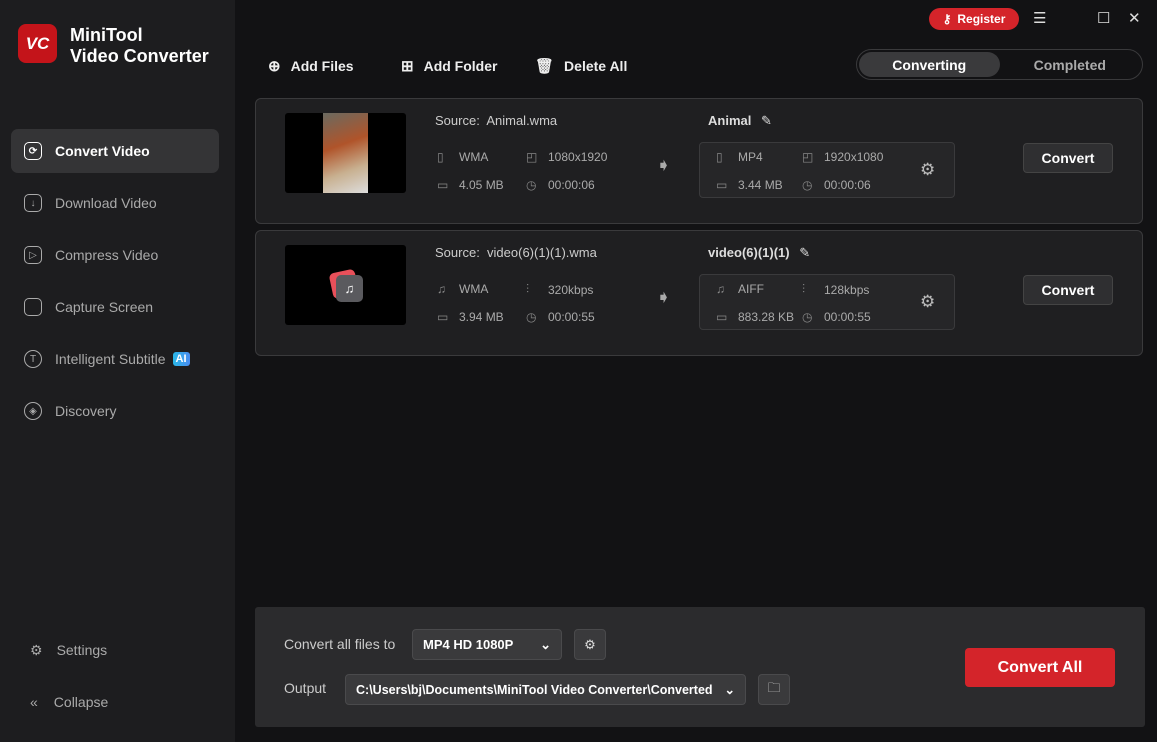 Image resolution: width=1157 pixels, height=742 pixels. I want to click on source-name: Source: Animal.wma, so click(496, 120).